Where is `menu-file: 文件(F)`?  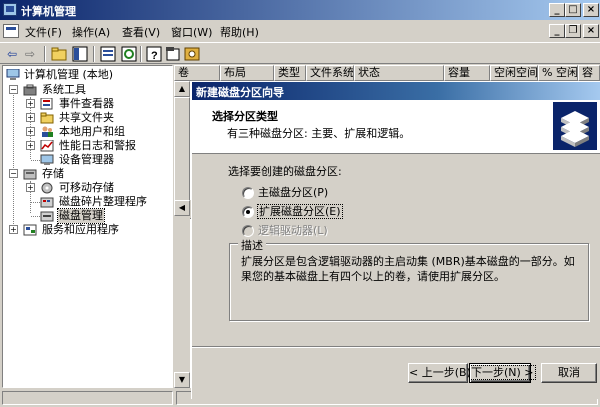 menu-file: 文件(F) is located at coordinates (43, 32).